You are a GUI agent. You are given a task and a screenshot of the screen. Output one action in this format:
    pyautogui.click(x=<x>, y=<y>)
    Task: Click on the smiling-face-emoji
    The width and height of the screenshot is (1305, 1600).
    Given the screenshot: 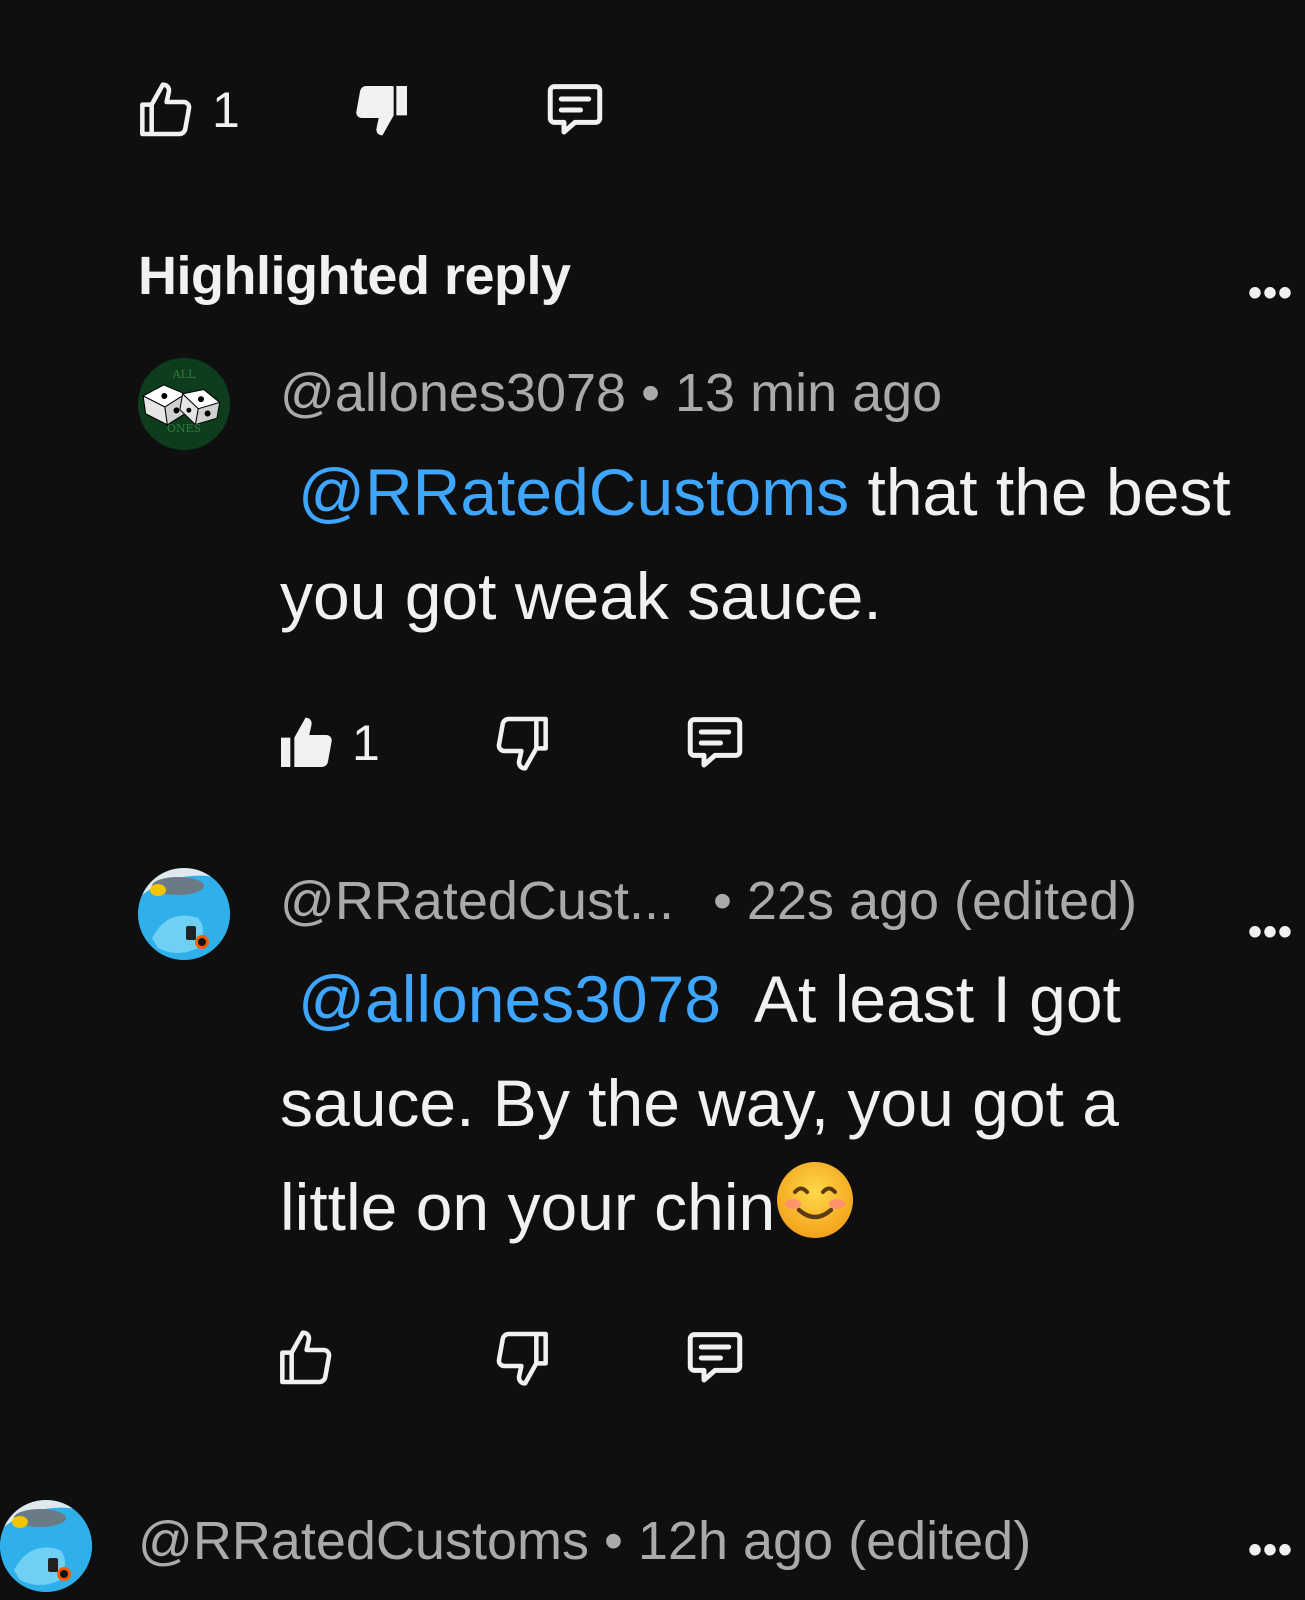 What is the action you would take?
    pyautogui.click(x=815, y=1200)
    